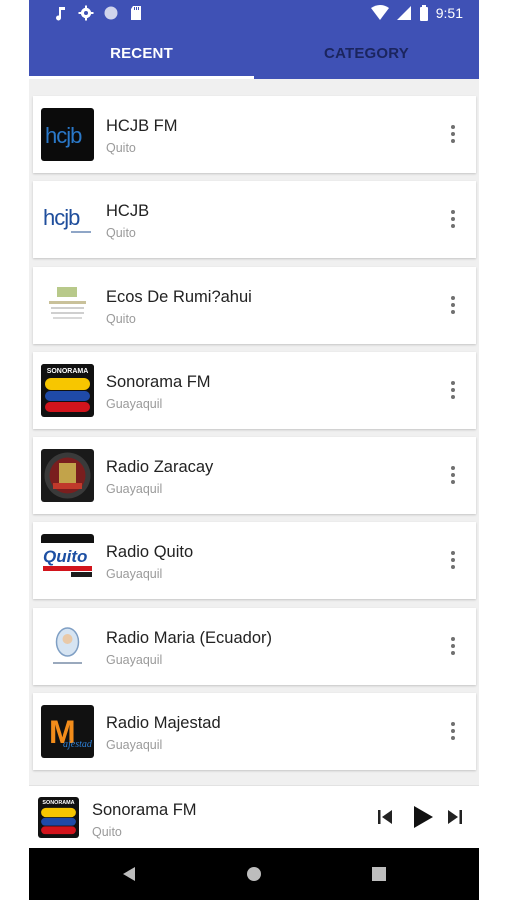 The height and width of the screenshot is (900, 506). I want to click on station-name: Radio Majestad, so click(163, 723).